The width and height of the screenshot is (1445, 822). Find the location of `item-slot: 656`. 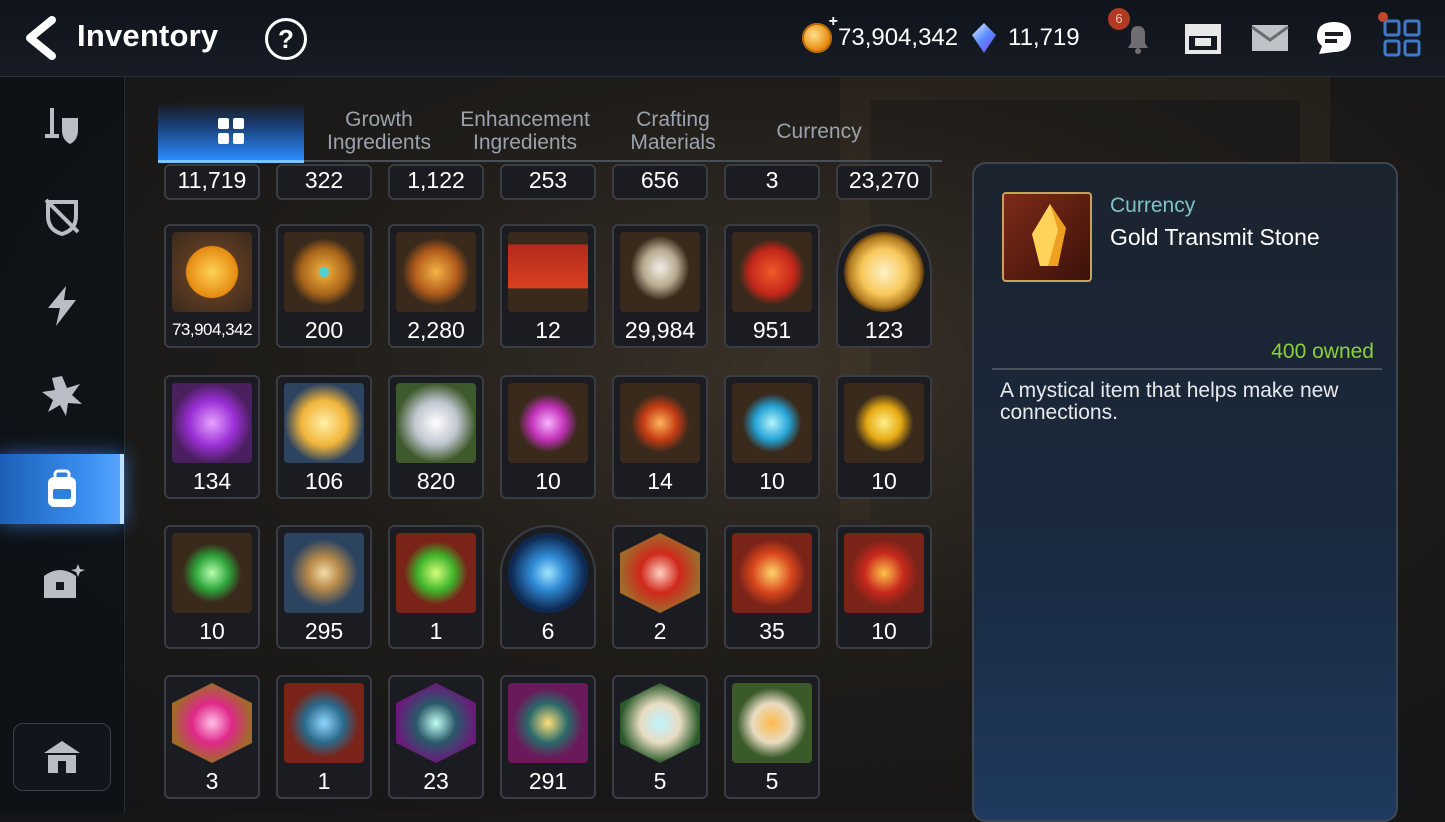

item-slot: 656 is located at coordinates (660, 182).